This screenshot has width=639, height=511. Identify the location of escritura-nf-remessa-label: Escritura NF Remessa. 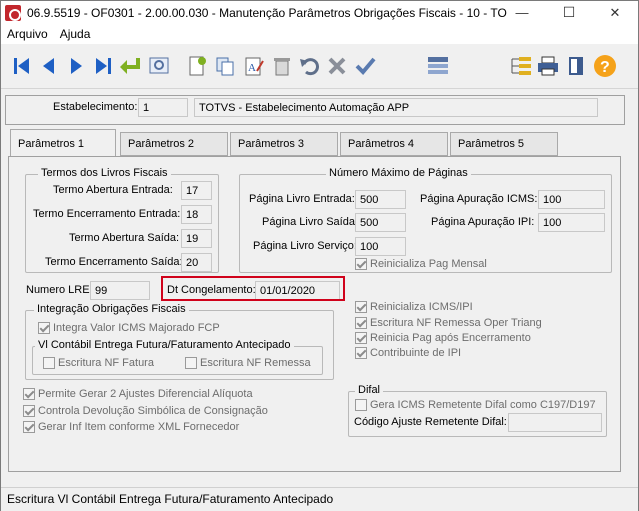
(255, 363).